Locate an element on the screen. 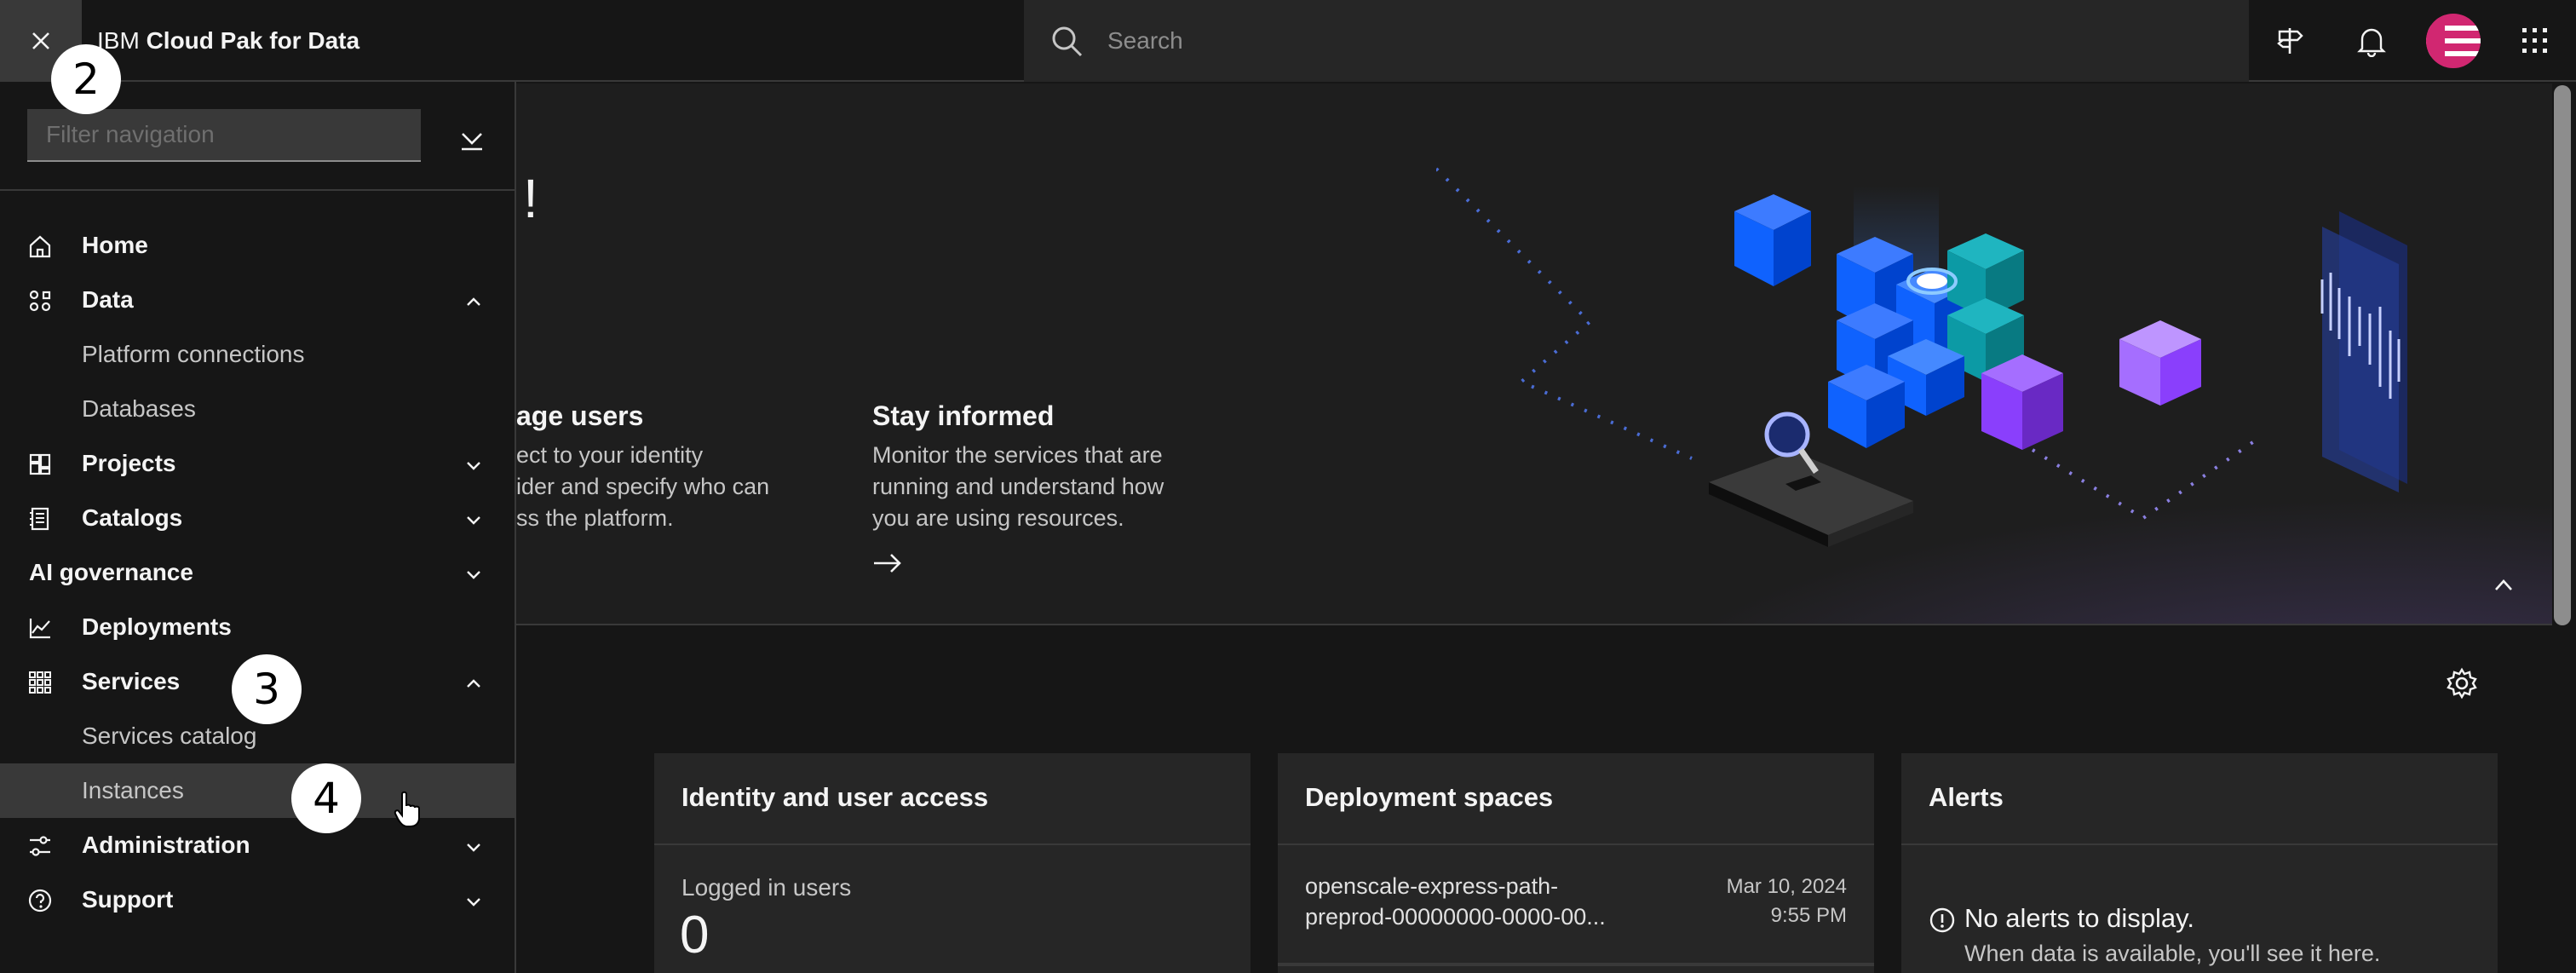  top-header: IBM Cloud Pak for Data is located at coordinates (1288, 41).